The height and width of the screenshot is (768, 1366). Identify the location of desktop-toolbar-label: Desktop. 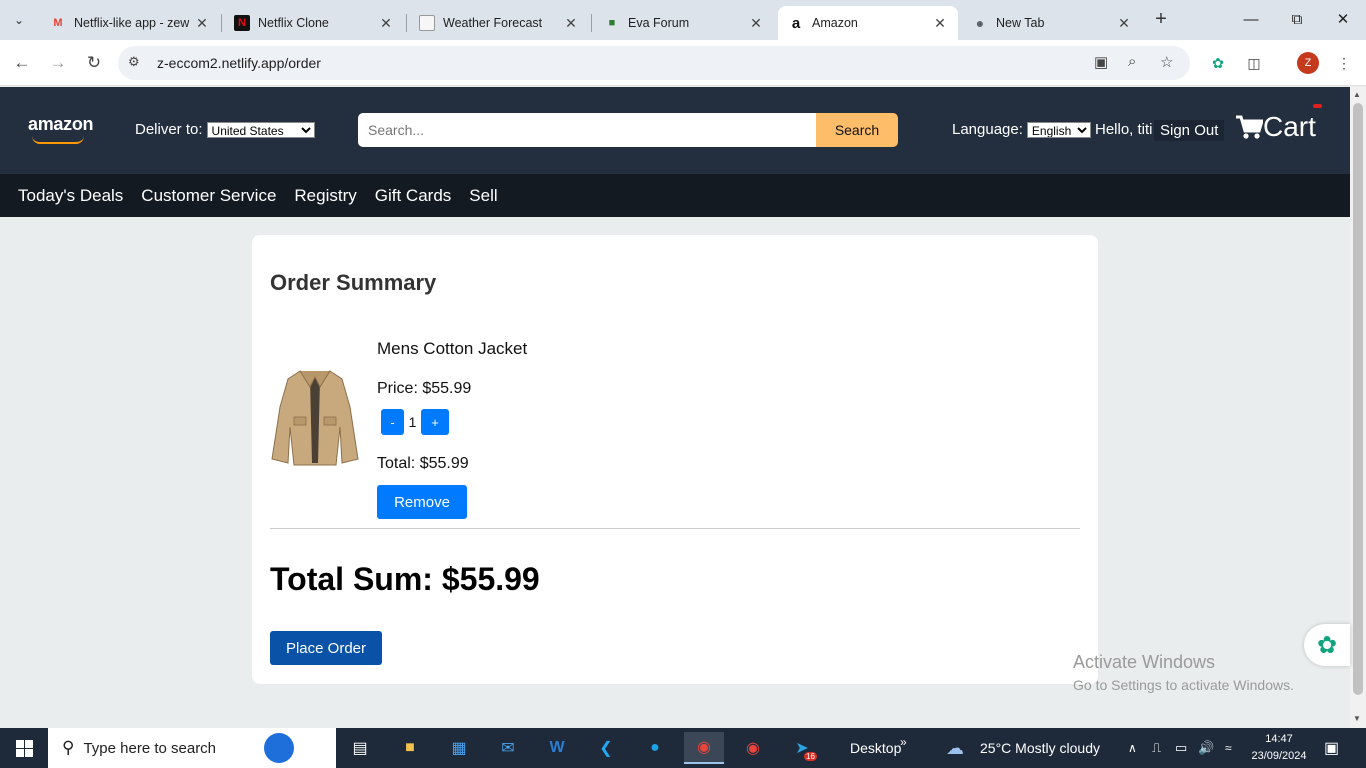
(875, 748).